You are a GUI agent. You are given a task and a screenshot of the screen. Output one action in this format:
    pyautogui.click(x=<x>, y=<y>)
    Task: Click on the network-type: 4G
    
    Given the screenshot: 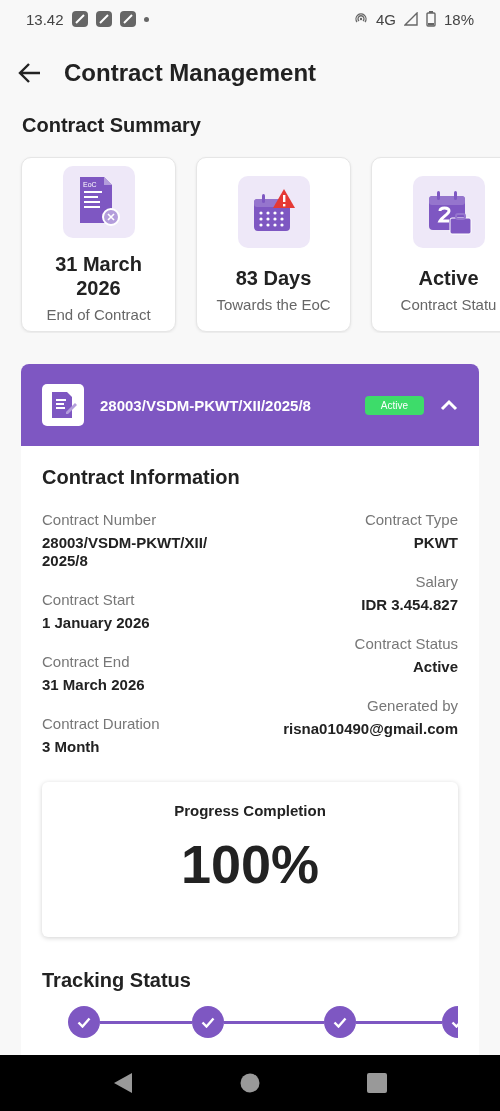 What is the action you would take?
    pyautogui.click(x=385, y=19)
    